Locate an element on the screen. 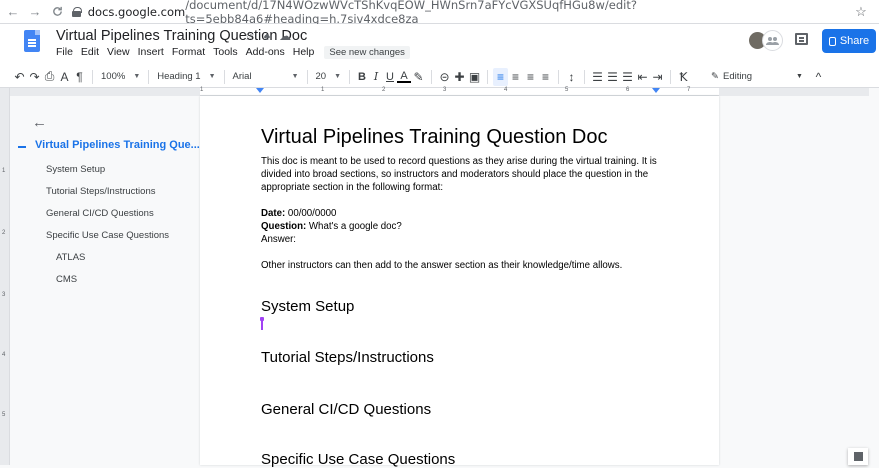 This screenshot has height=468, width=879. menu-insert: Insert is located at coordinates (151, 52).